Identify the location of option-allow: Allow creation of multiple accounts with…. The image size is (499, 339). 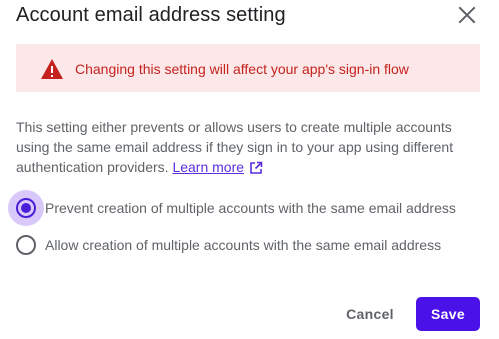
(243, 245).